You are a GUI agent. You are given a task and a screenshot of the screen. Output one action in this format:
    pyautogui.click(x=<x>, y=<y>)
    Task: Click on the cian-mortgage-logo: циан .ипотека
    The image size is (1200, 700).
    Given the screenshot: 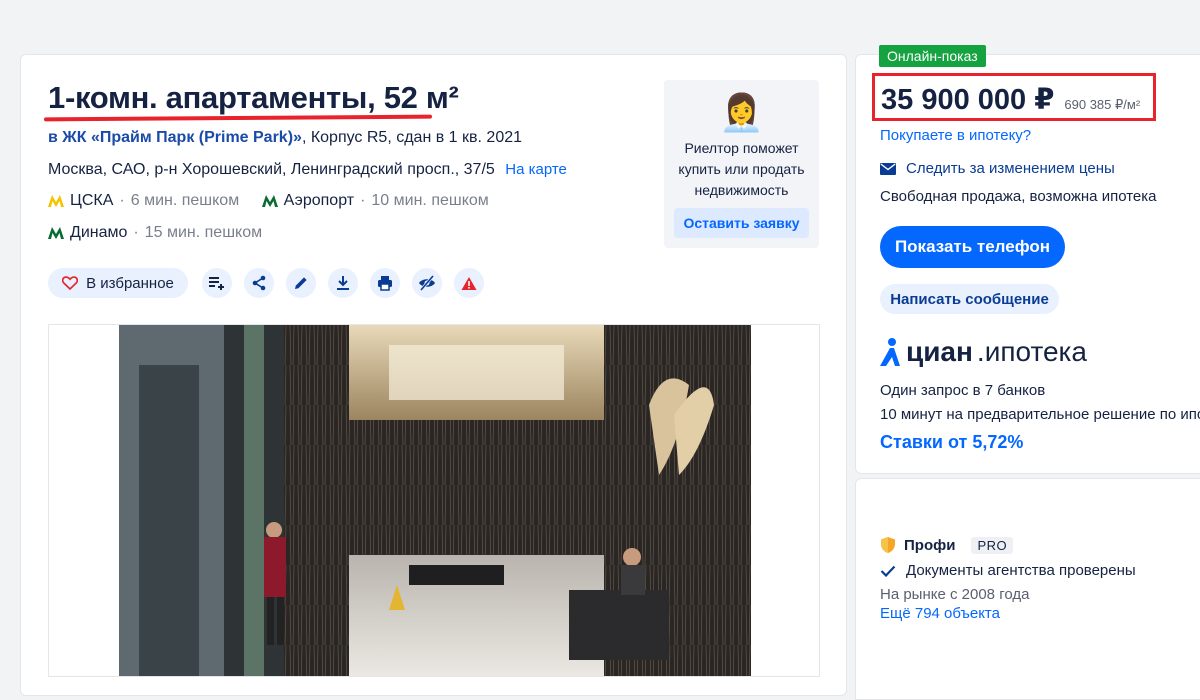 What is the action you would take?
    pyautogui.click(x=982, y=352)
    